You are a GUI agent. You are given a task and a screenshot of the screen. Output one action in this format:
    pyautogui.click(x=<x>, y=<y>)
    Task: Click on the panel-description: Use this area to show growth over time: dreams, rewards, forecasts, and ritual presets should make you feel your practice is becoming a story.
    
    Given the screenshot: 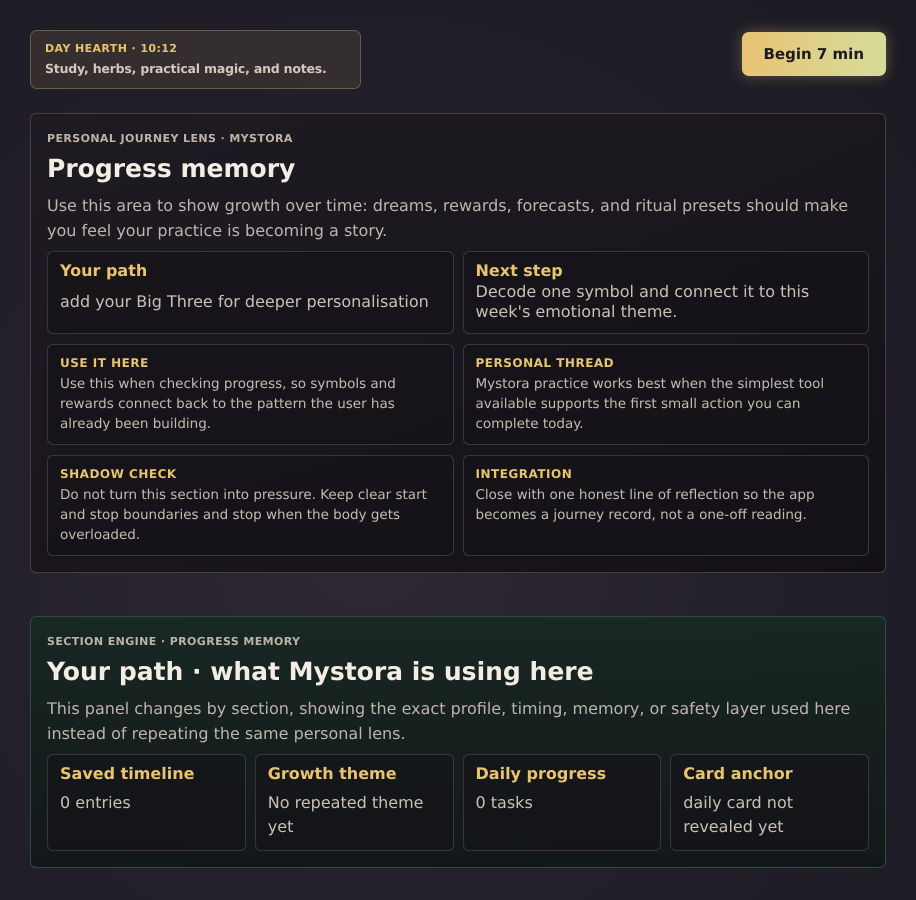 What is the action you would take?
    pyautogui.click(x=448, y=218)
    